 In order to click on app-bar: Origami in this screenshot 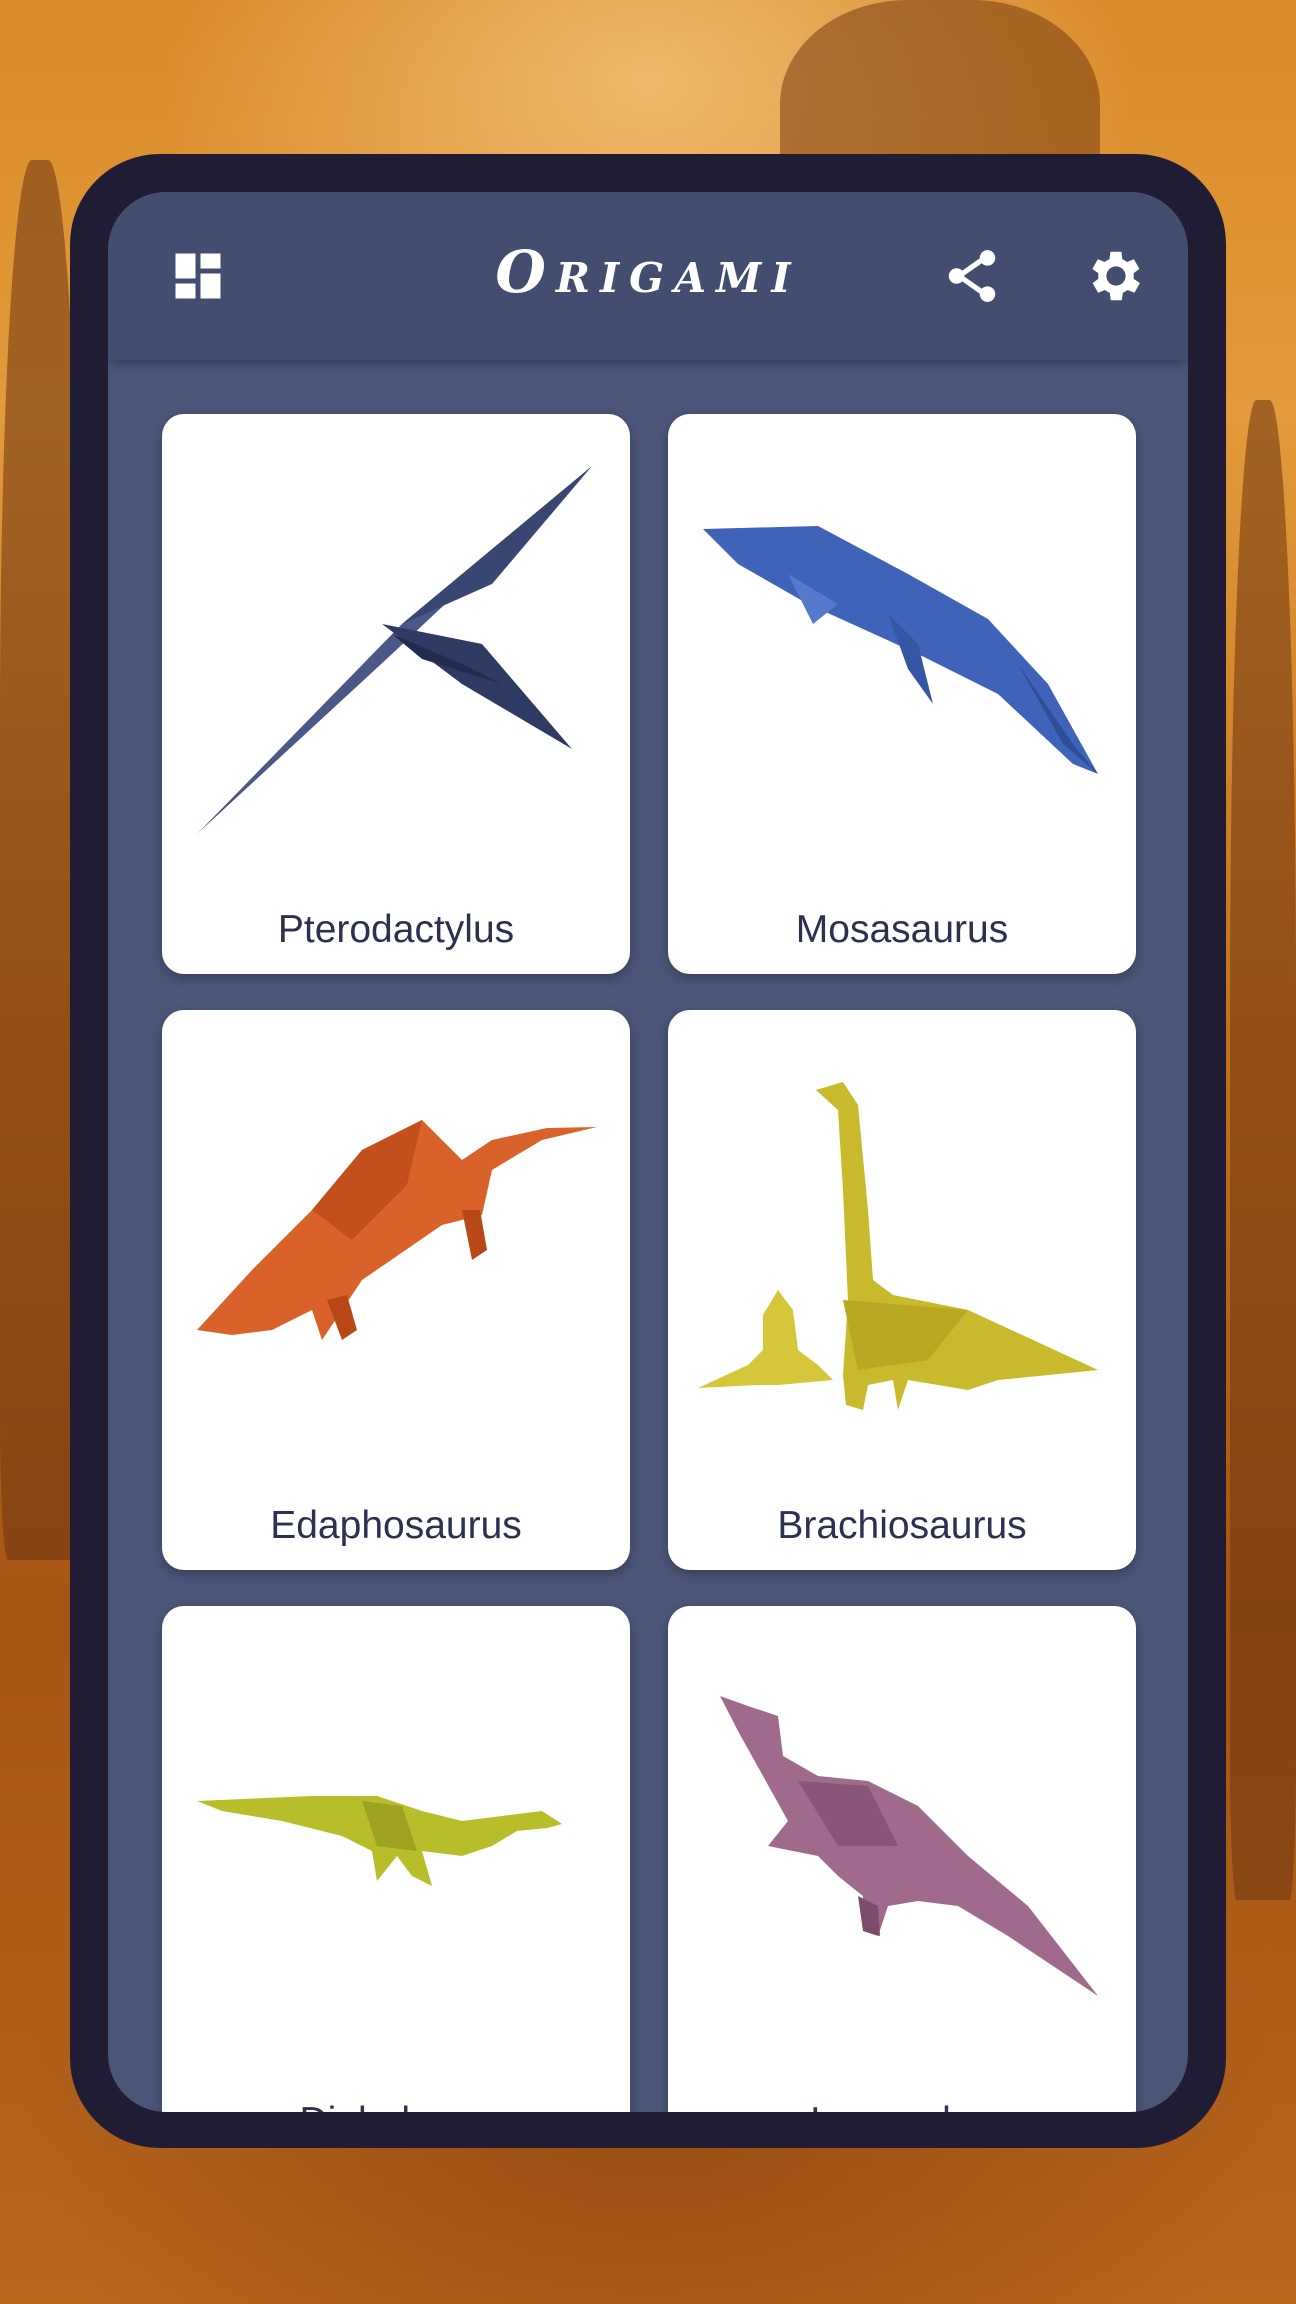, I will do `click(648, 276)`.